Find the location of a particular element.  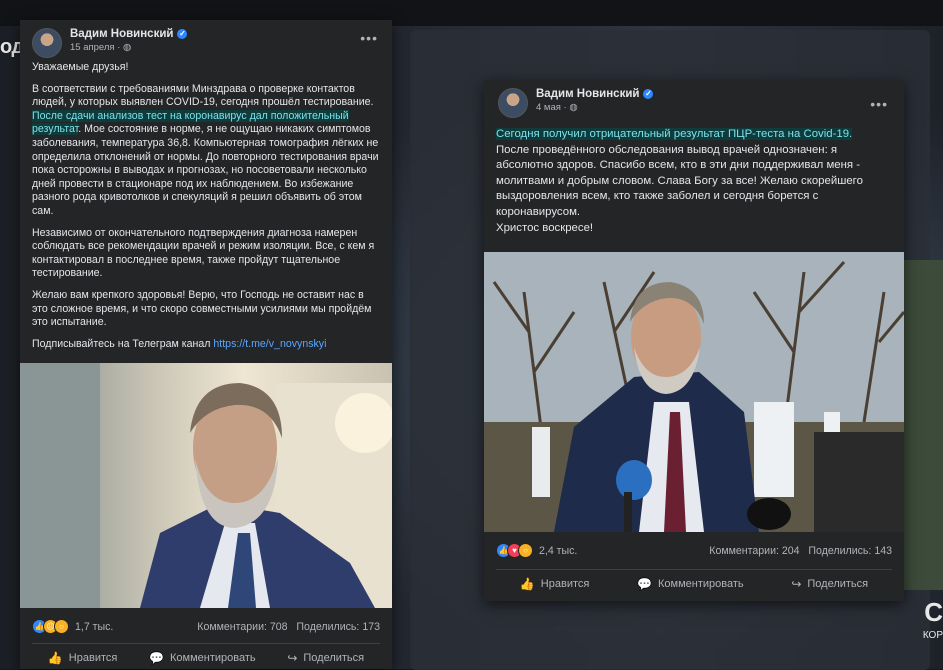

stats-right: Комментарии: 708 Поделились: 173 is located at coordinates (288, 627).